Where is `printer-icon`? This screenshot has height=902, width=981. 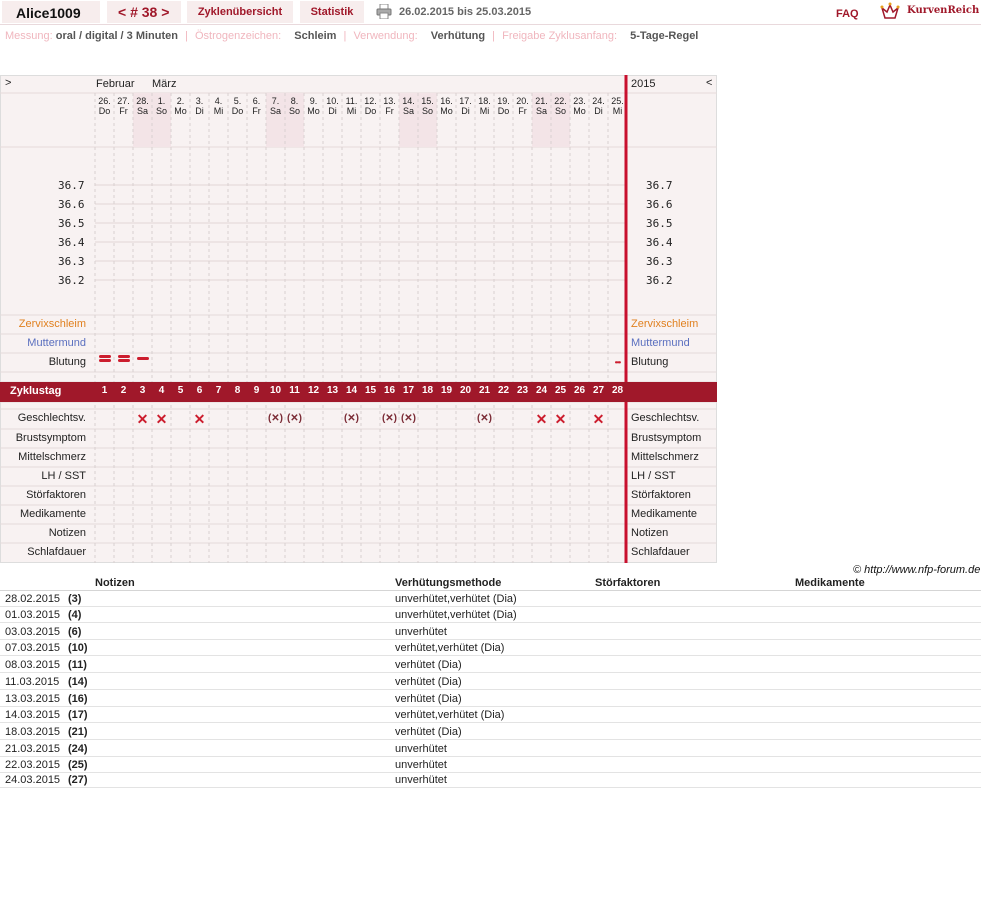 printer-icon is located at coordinates (384, 11).